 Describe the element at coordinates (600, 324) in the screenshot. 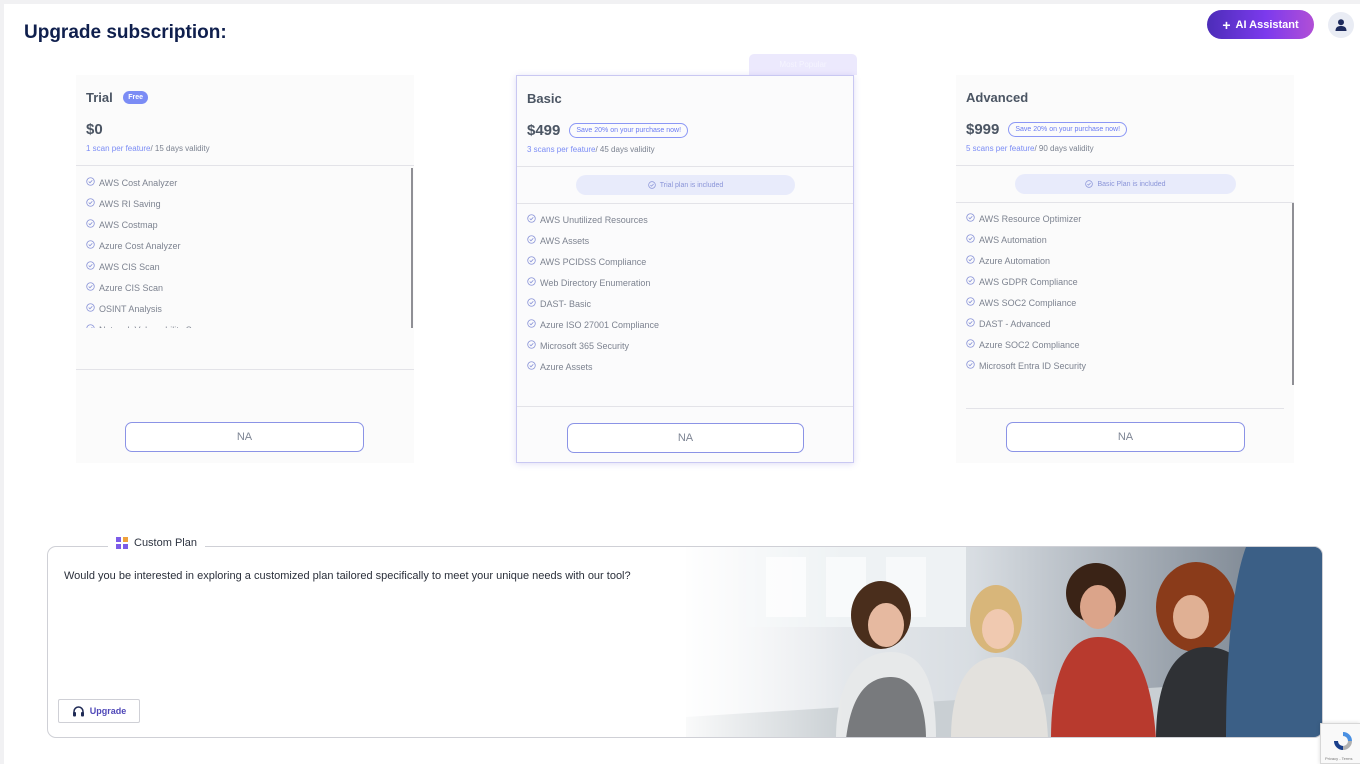

I see `feature-label: Azure ISO 27001 Compliance` at that location.